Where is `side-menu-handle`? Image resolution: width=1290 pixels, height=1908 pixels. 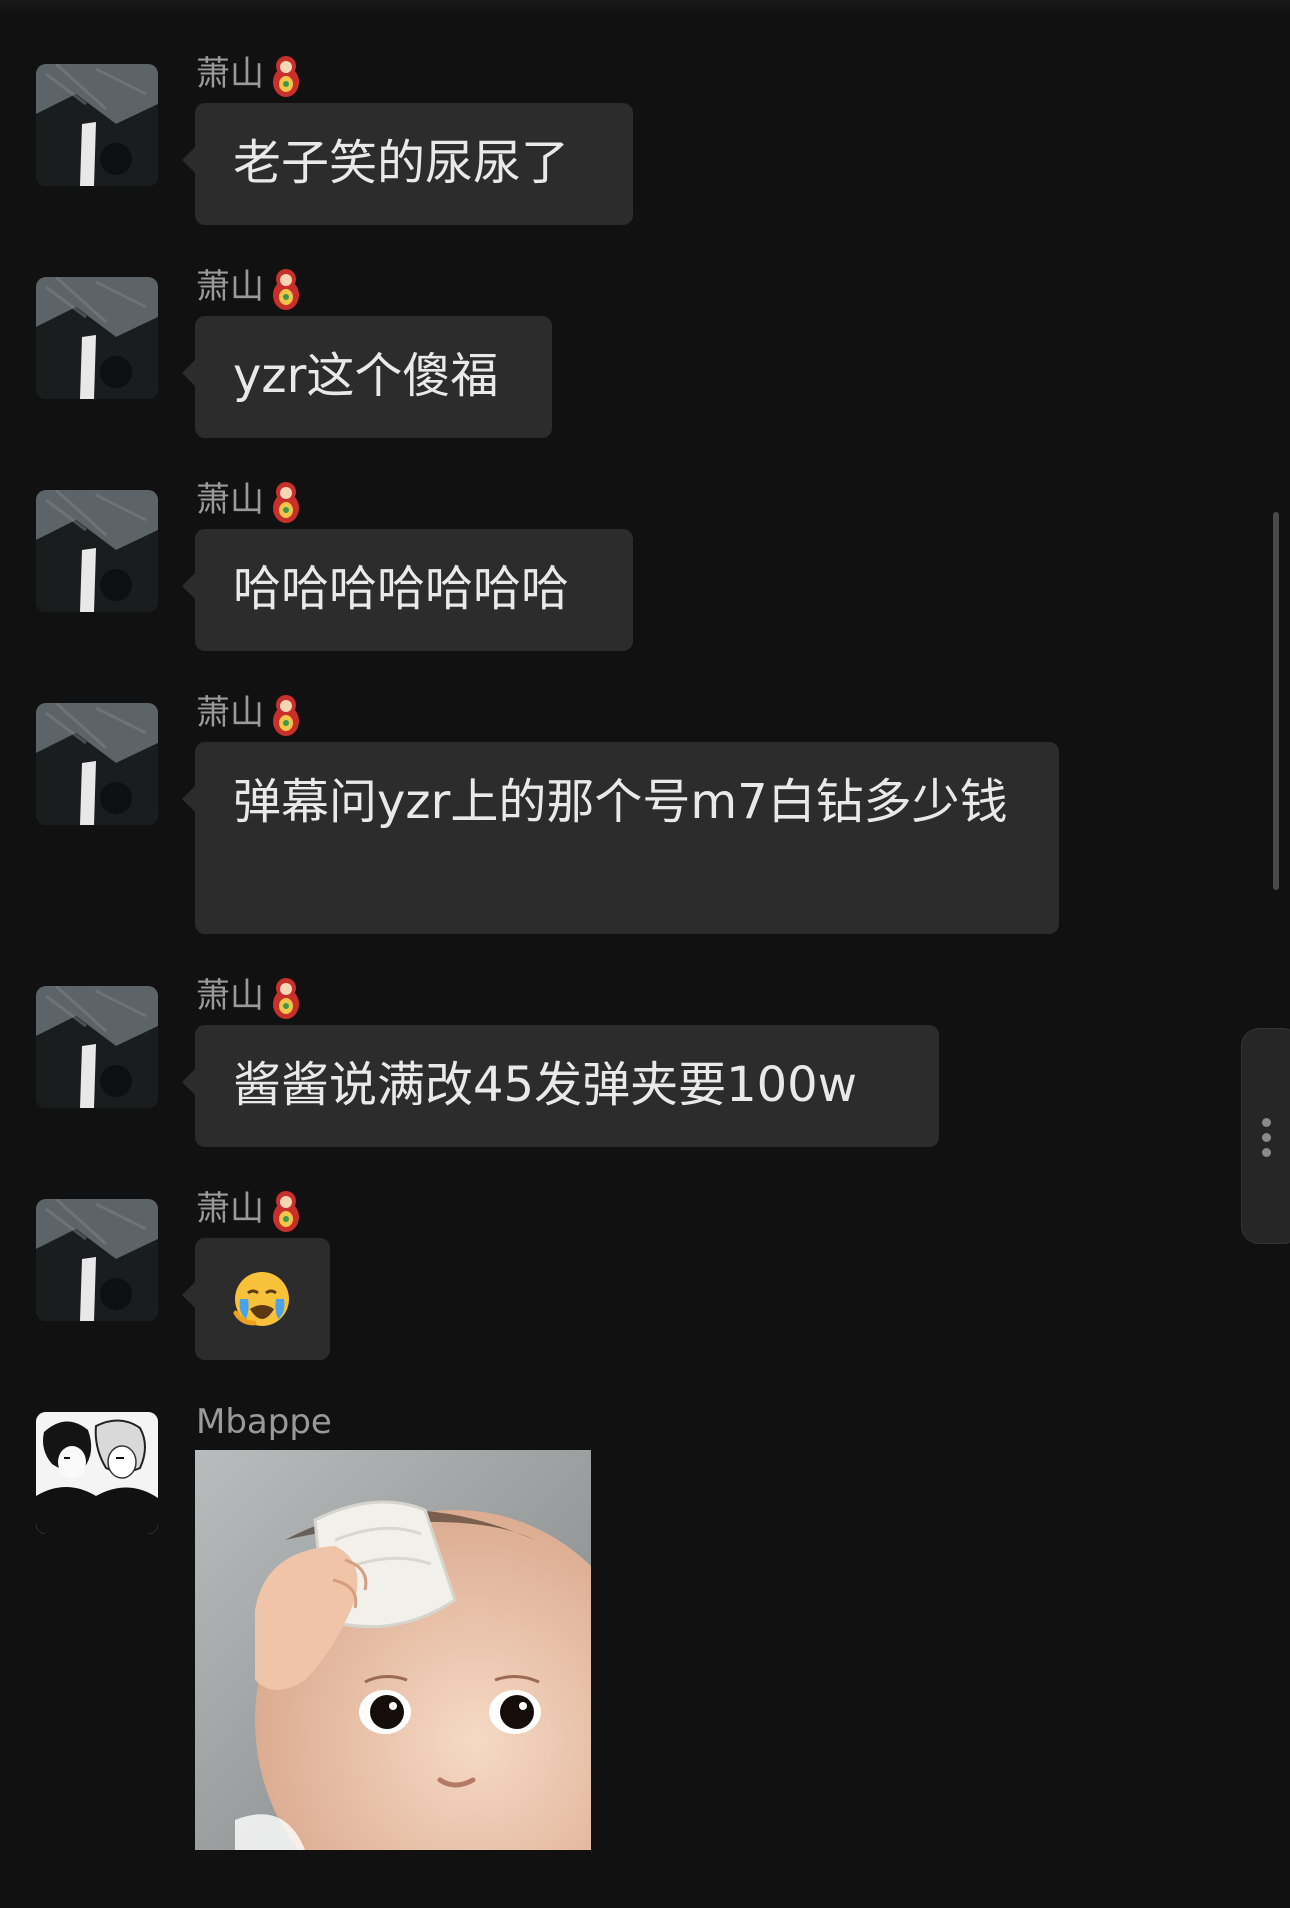 side-menu-handle is located at coordinates (1265, 1136).